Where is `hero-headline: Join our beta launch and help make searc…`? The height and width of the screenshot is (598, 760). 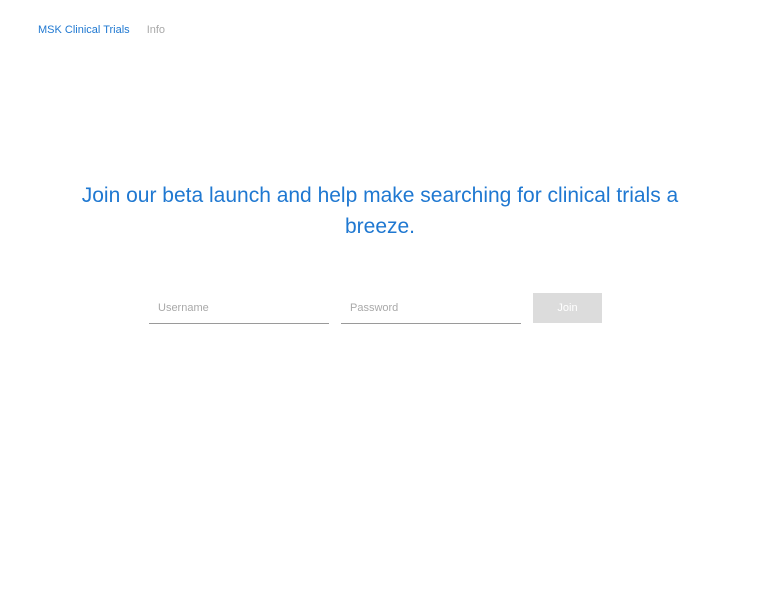
hero-headline: Join our beta launch and help make searc… is located at coordinates (380, 211).